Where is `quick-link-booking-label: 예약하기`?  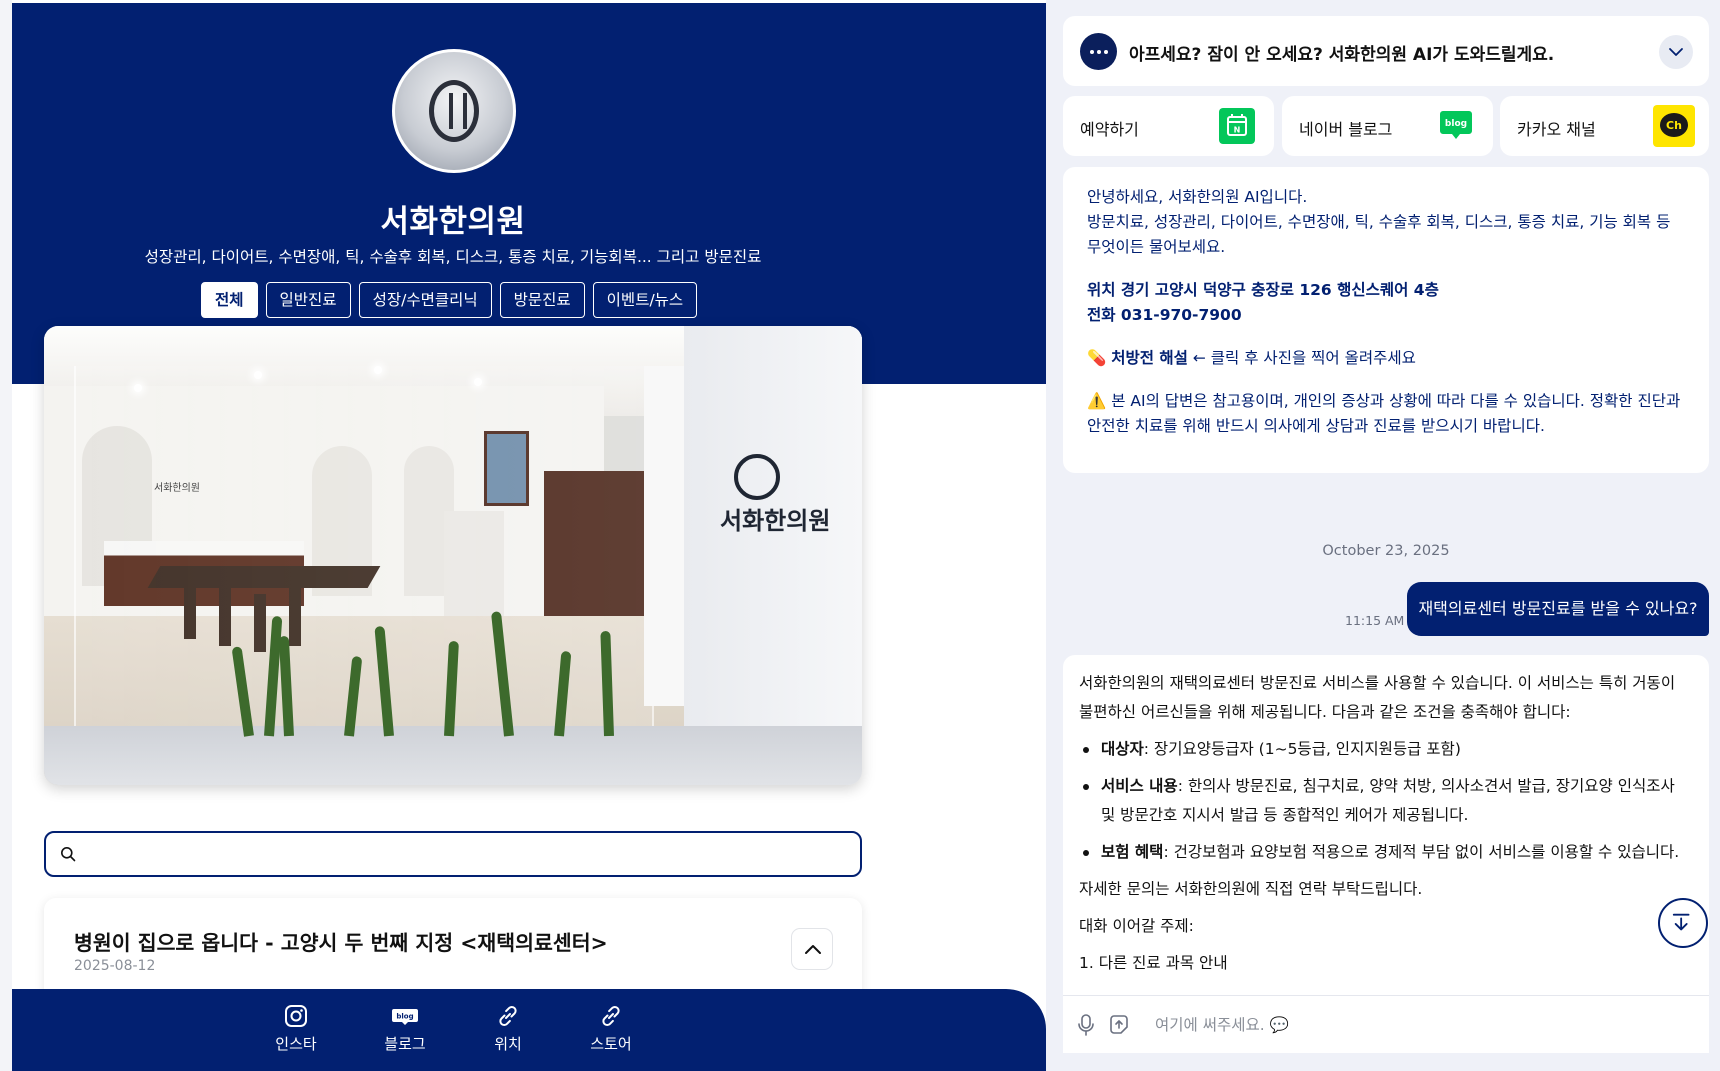
quick-link-booking-label: 예약하기 is located at coordinates (1109, 129).